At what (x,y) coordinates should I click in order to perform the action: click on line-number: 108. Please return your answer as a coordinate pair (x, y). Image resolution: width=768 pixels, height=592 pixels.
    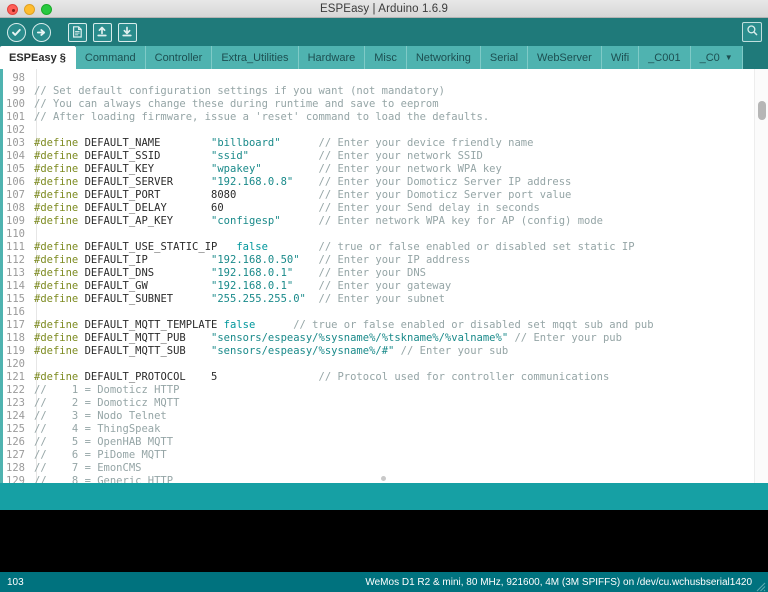
    Looking at the image, I should click on (15, 208).